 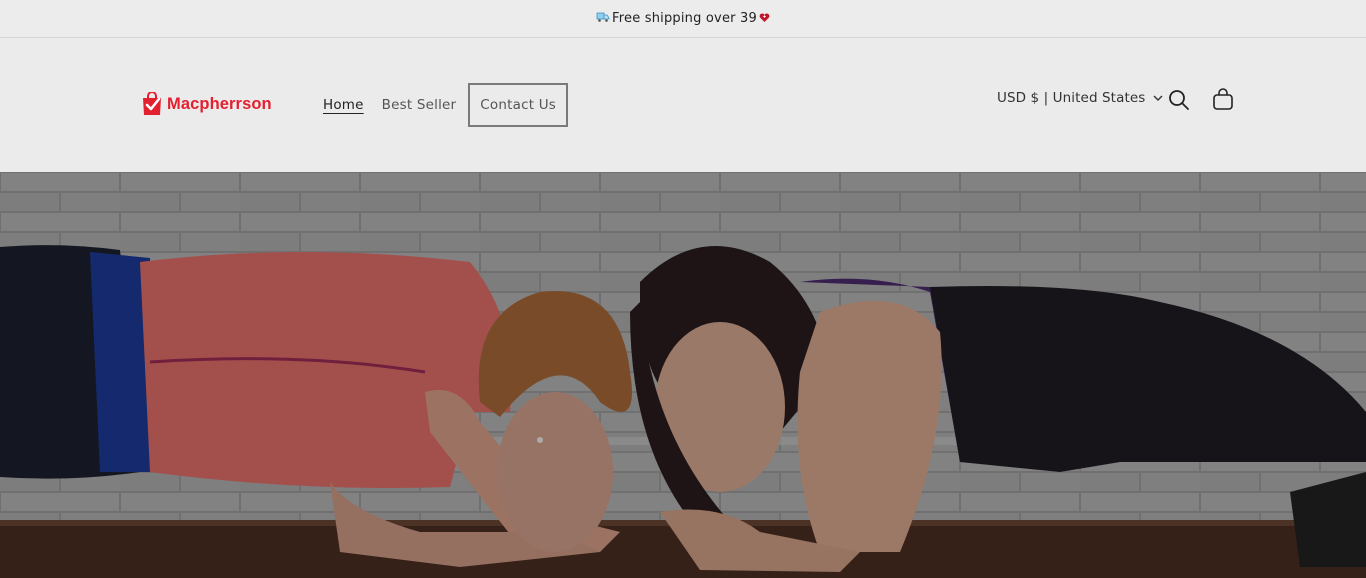 What do you see at coordinates (1179, 100) in the screenshot?
I see `search-button` at bounding box center [1179, 100].